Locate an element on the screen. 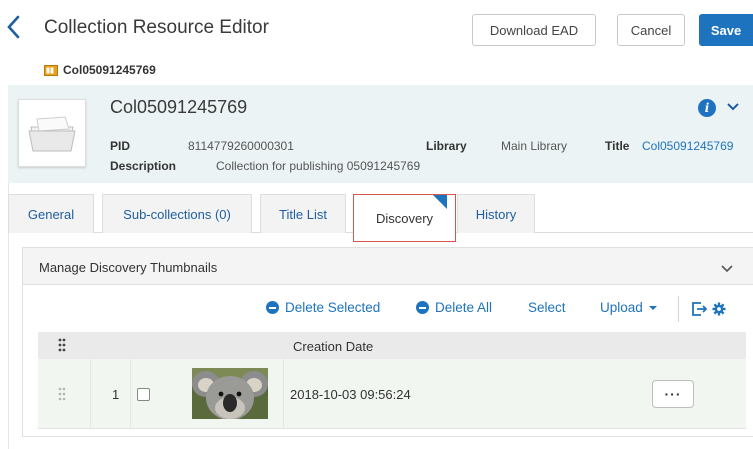 The width and height of the screenshot is (753, 449). info-icon: i is located at coordinates (707, 108).